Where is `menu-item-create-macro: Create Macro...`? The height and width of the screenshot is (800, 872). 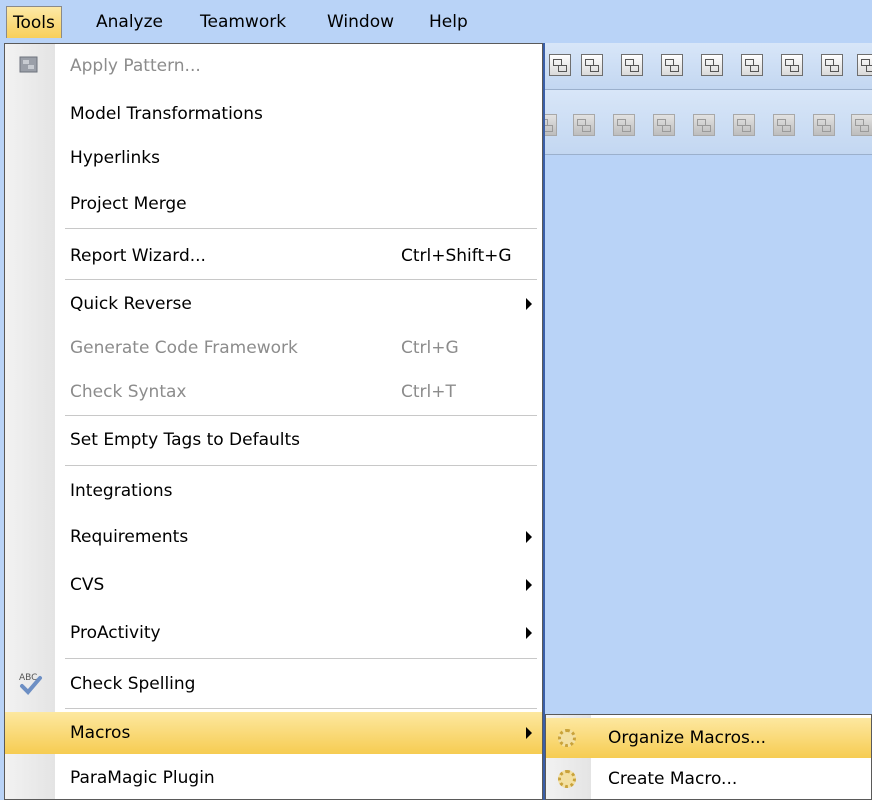
menu-item-create-macro: Create Macro... is located at coordinates (708, 779).